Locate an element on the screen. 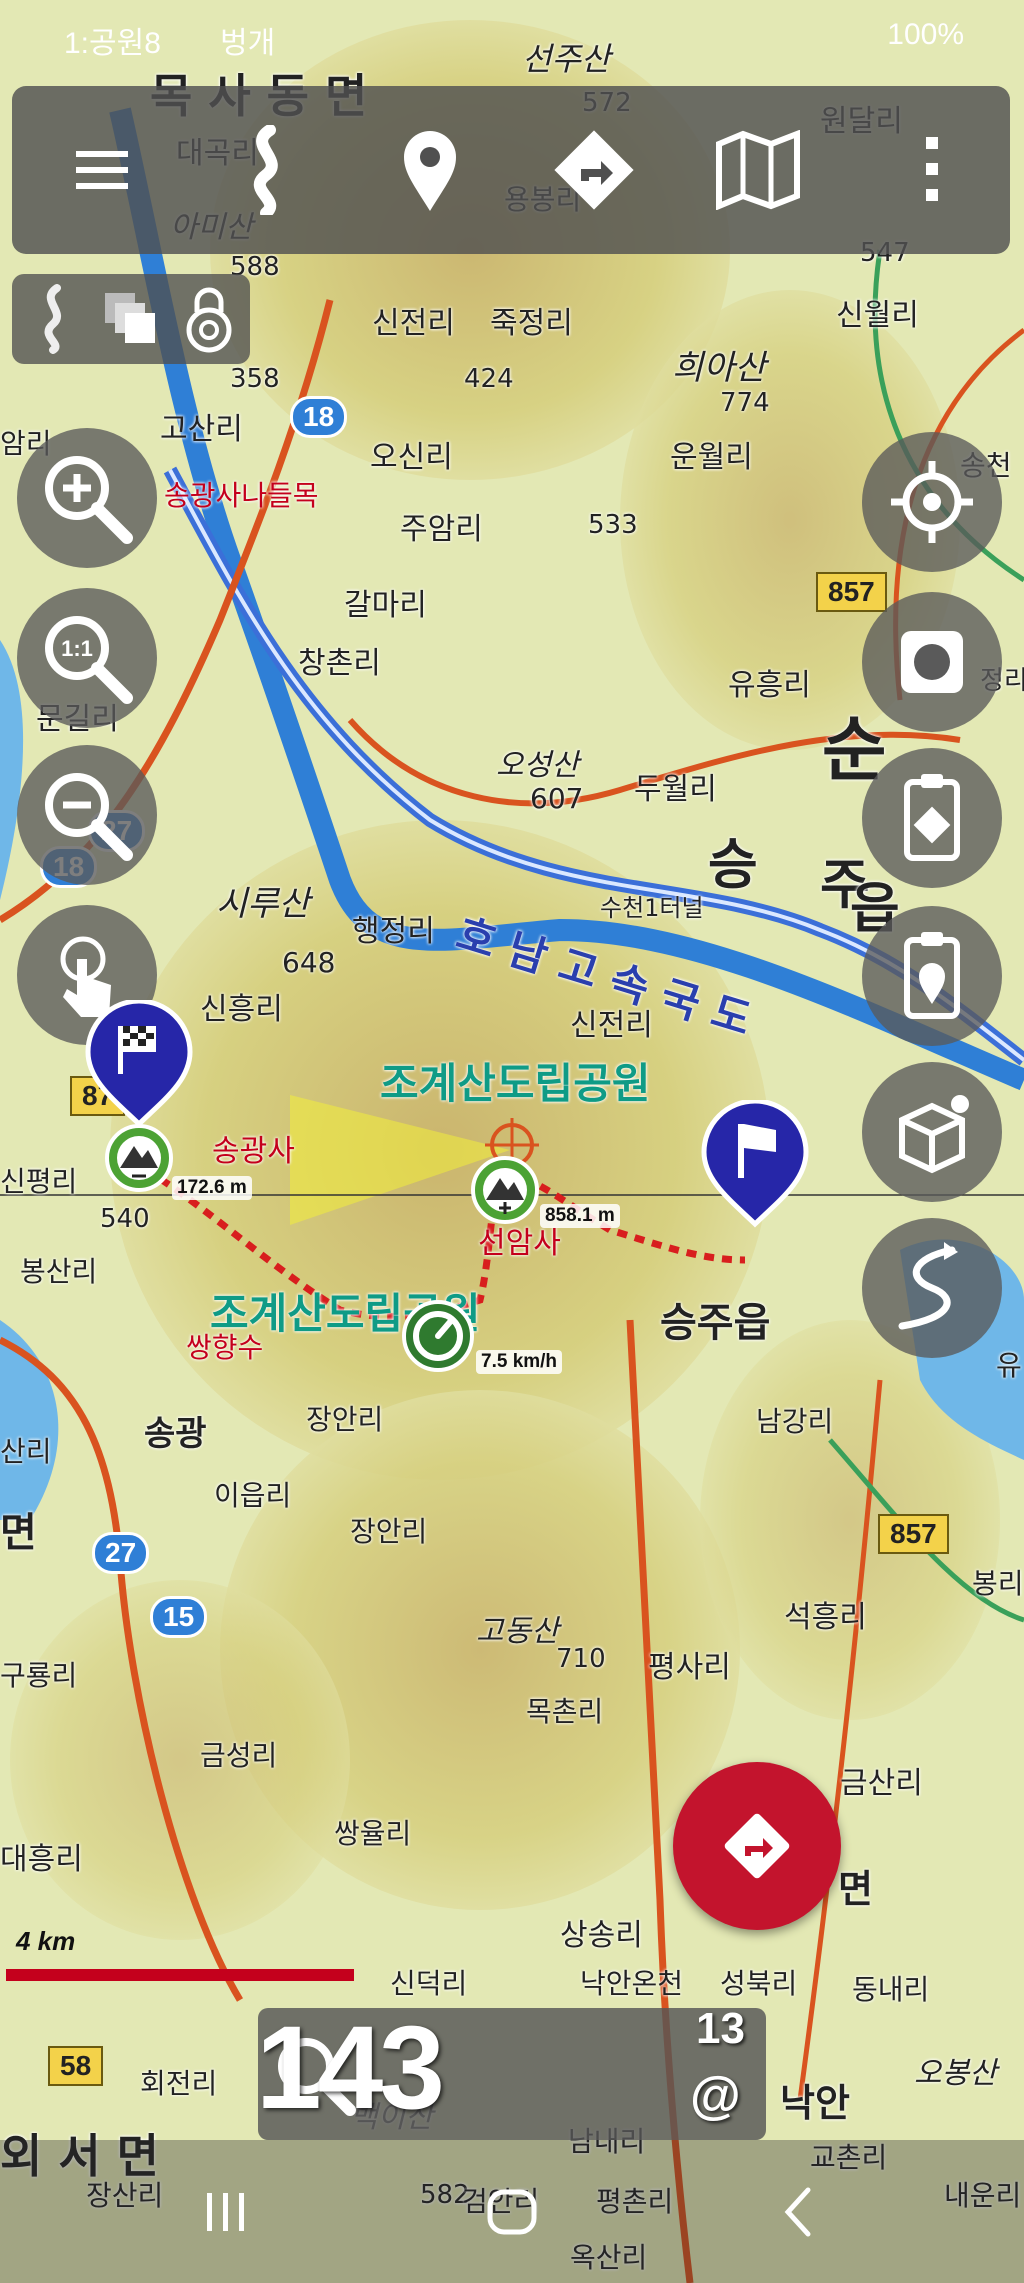 This screenshot has height=2283, width=1024. route-clipboard-button is located at coordinates (932, 818).